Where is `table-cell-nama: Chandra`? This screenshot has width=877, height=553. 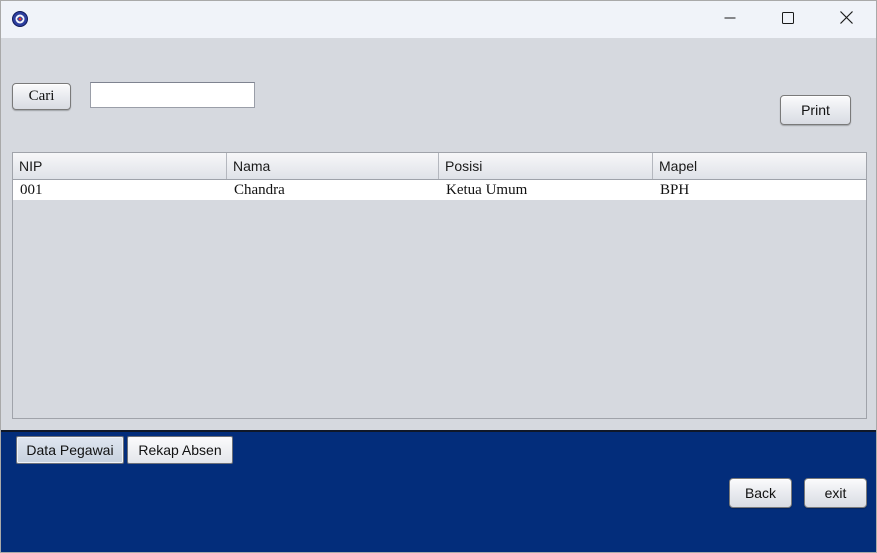 table-cell-nama: Chandra is located at coordinates (259, 190).